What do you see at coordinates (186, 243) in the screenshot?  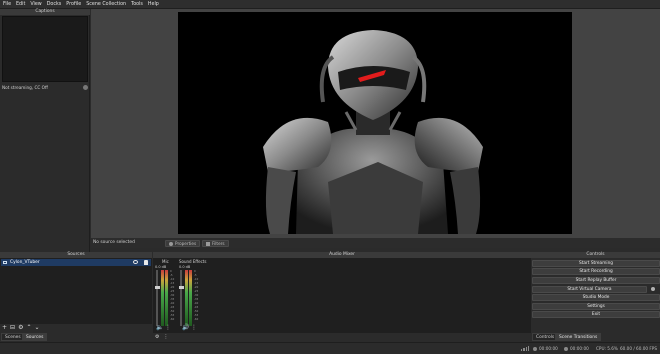 I see `properties-label: Properties` at bounding box center [186, 243].